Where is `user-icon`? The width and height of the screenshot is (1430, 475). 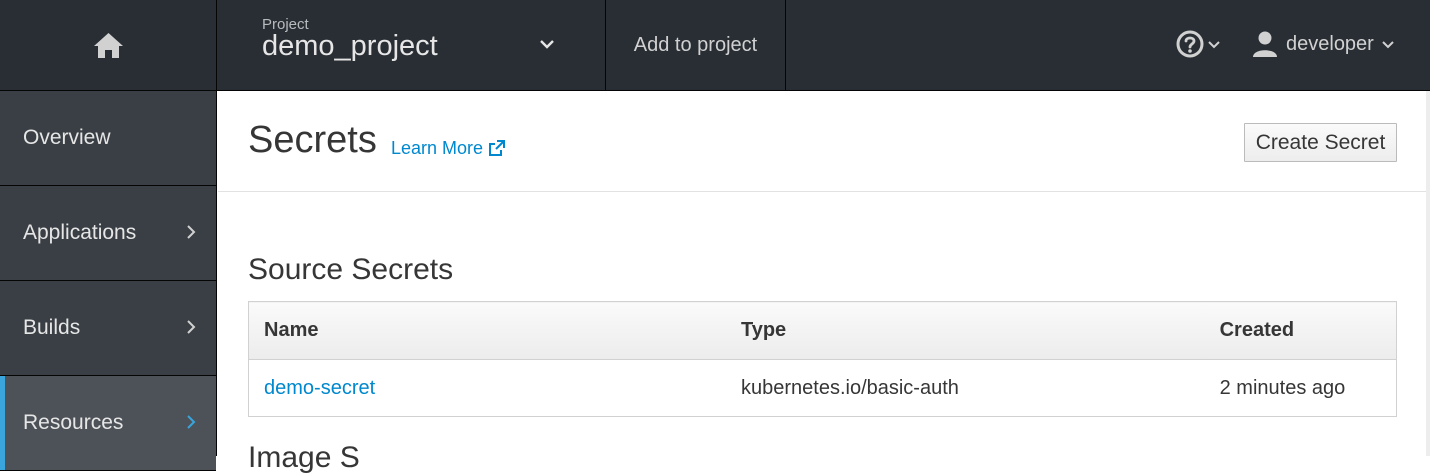
user-icon is located at coordinates (1265, 44).